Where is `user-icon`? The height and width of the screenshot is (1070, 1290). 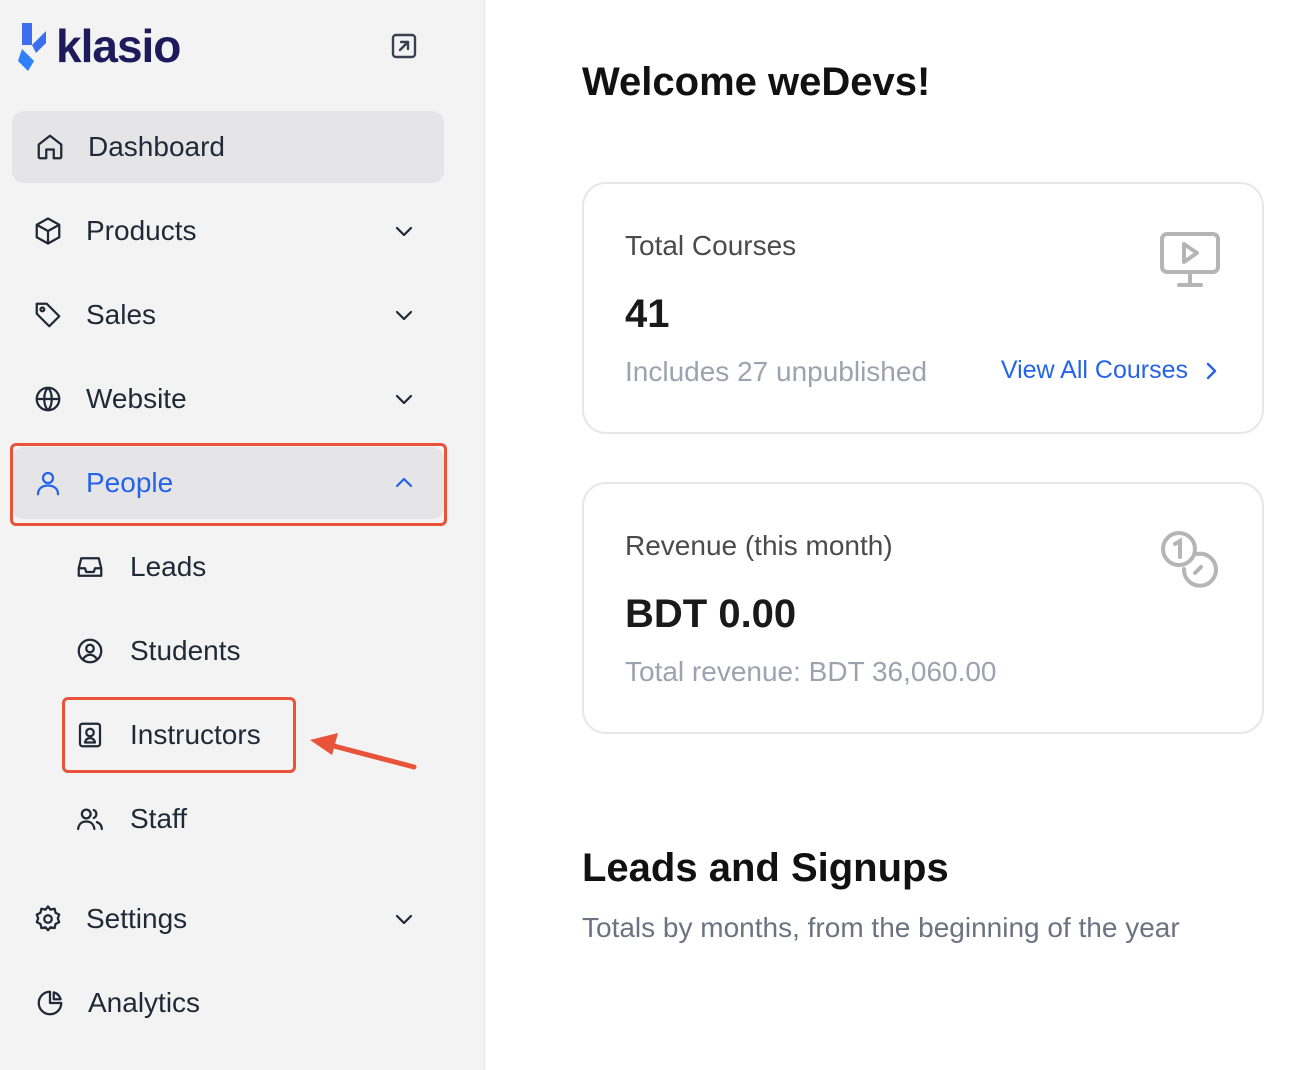
user-icon is located at coordinates (48, 483).